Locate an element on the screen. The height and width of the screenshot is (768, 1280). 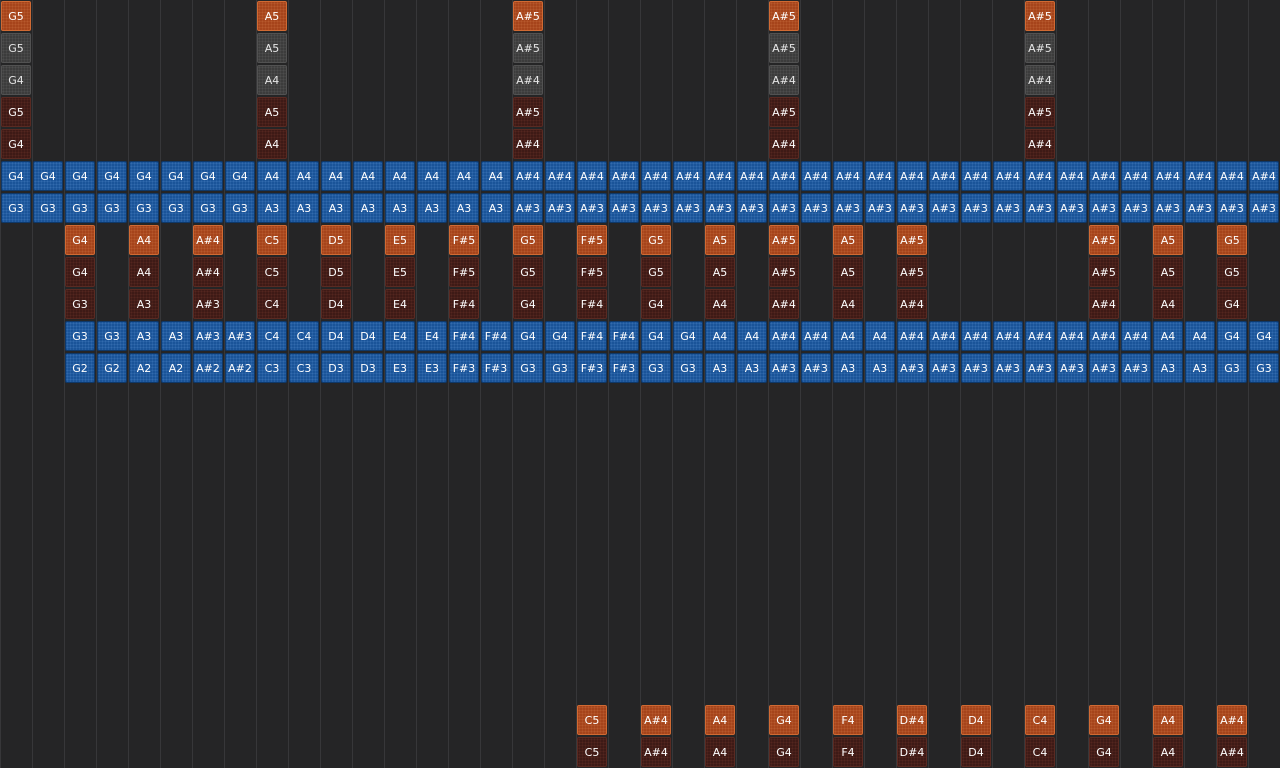
note-block: F#5 is located at coordinates (592, 272).